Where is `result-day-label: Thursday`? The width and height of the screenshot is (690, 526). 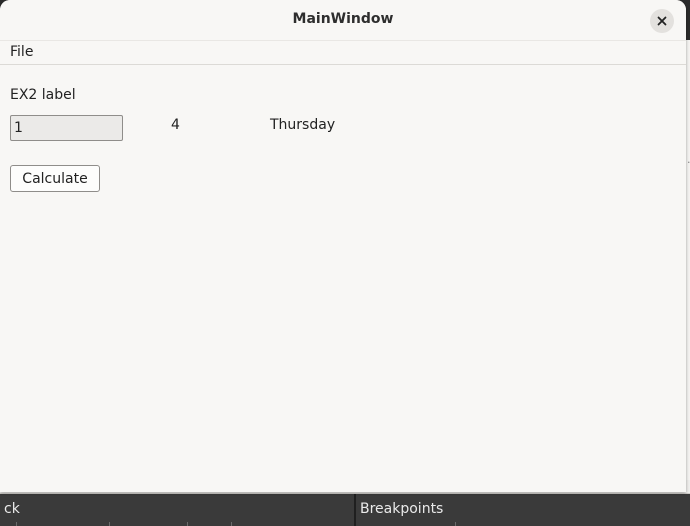
result-day-label: Thursday is located at coordinates (303, 125).